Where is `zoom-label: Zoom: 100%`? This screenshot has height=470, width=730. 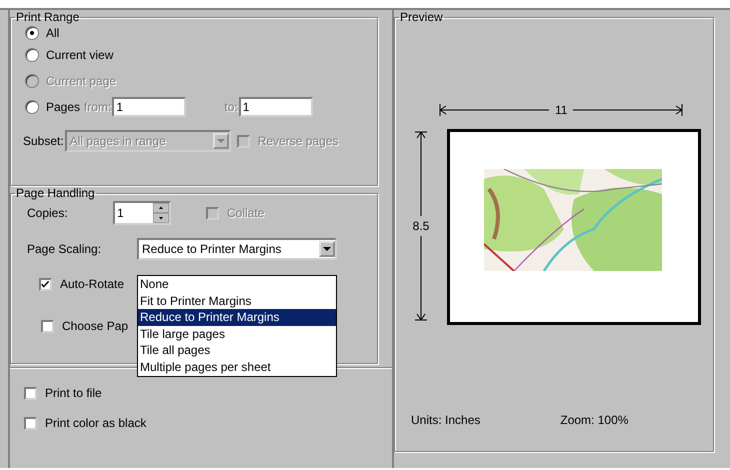
zoom-label: Zoom: 100% is located at coordinates (594, 420).